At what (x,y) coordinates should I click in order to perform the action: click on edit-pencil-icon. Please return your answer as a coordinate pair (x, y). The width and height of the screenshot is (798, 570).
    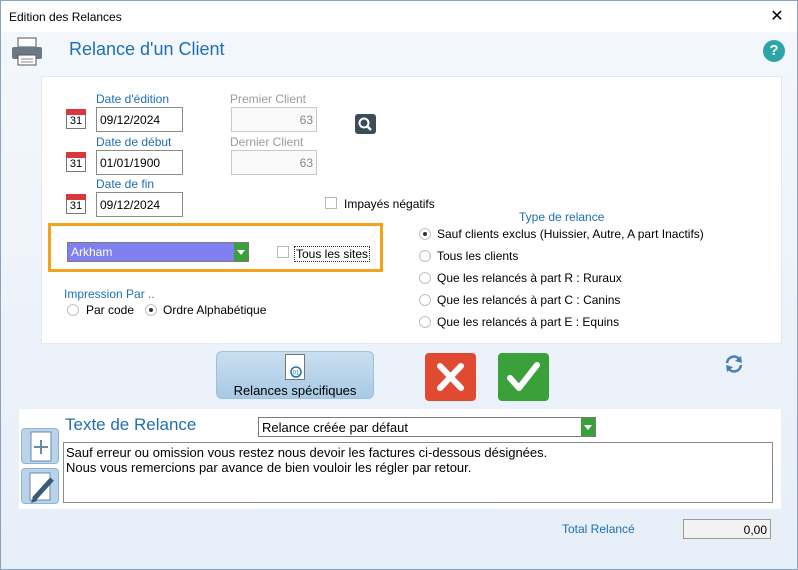
    Looking at the image, I should click on (41, 487).